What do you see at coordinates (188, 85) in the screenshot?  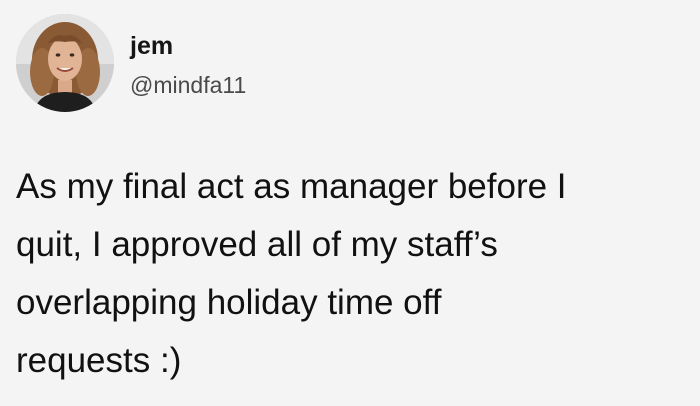 I see `author-handle: @mindfa11` at bounding box center [188, 85].